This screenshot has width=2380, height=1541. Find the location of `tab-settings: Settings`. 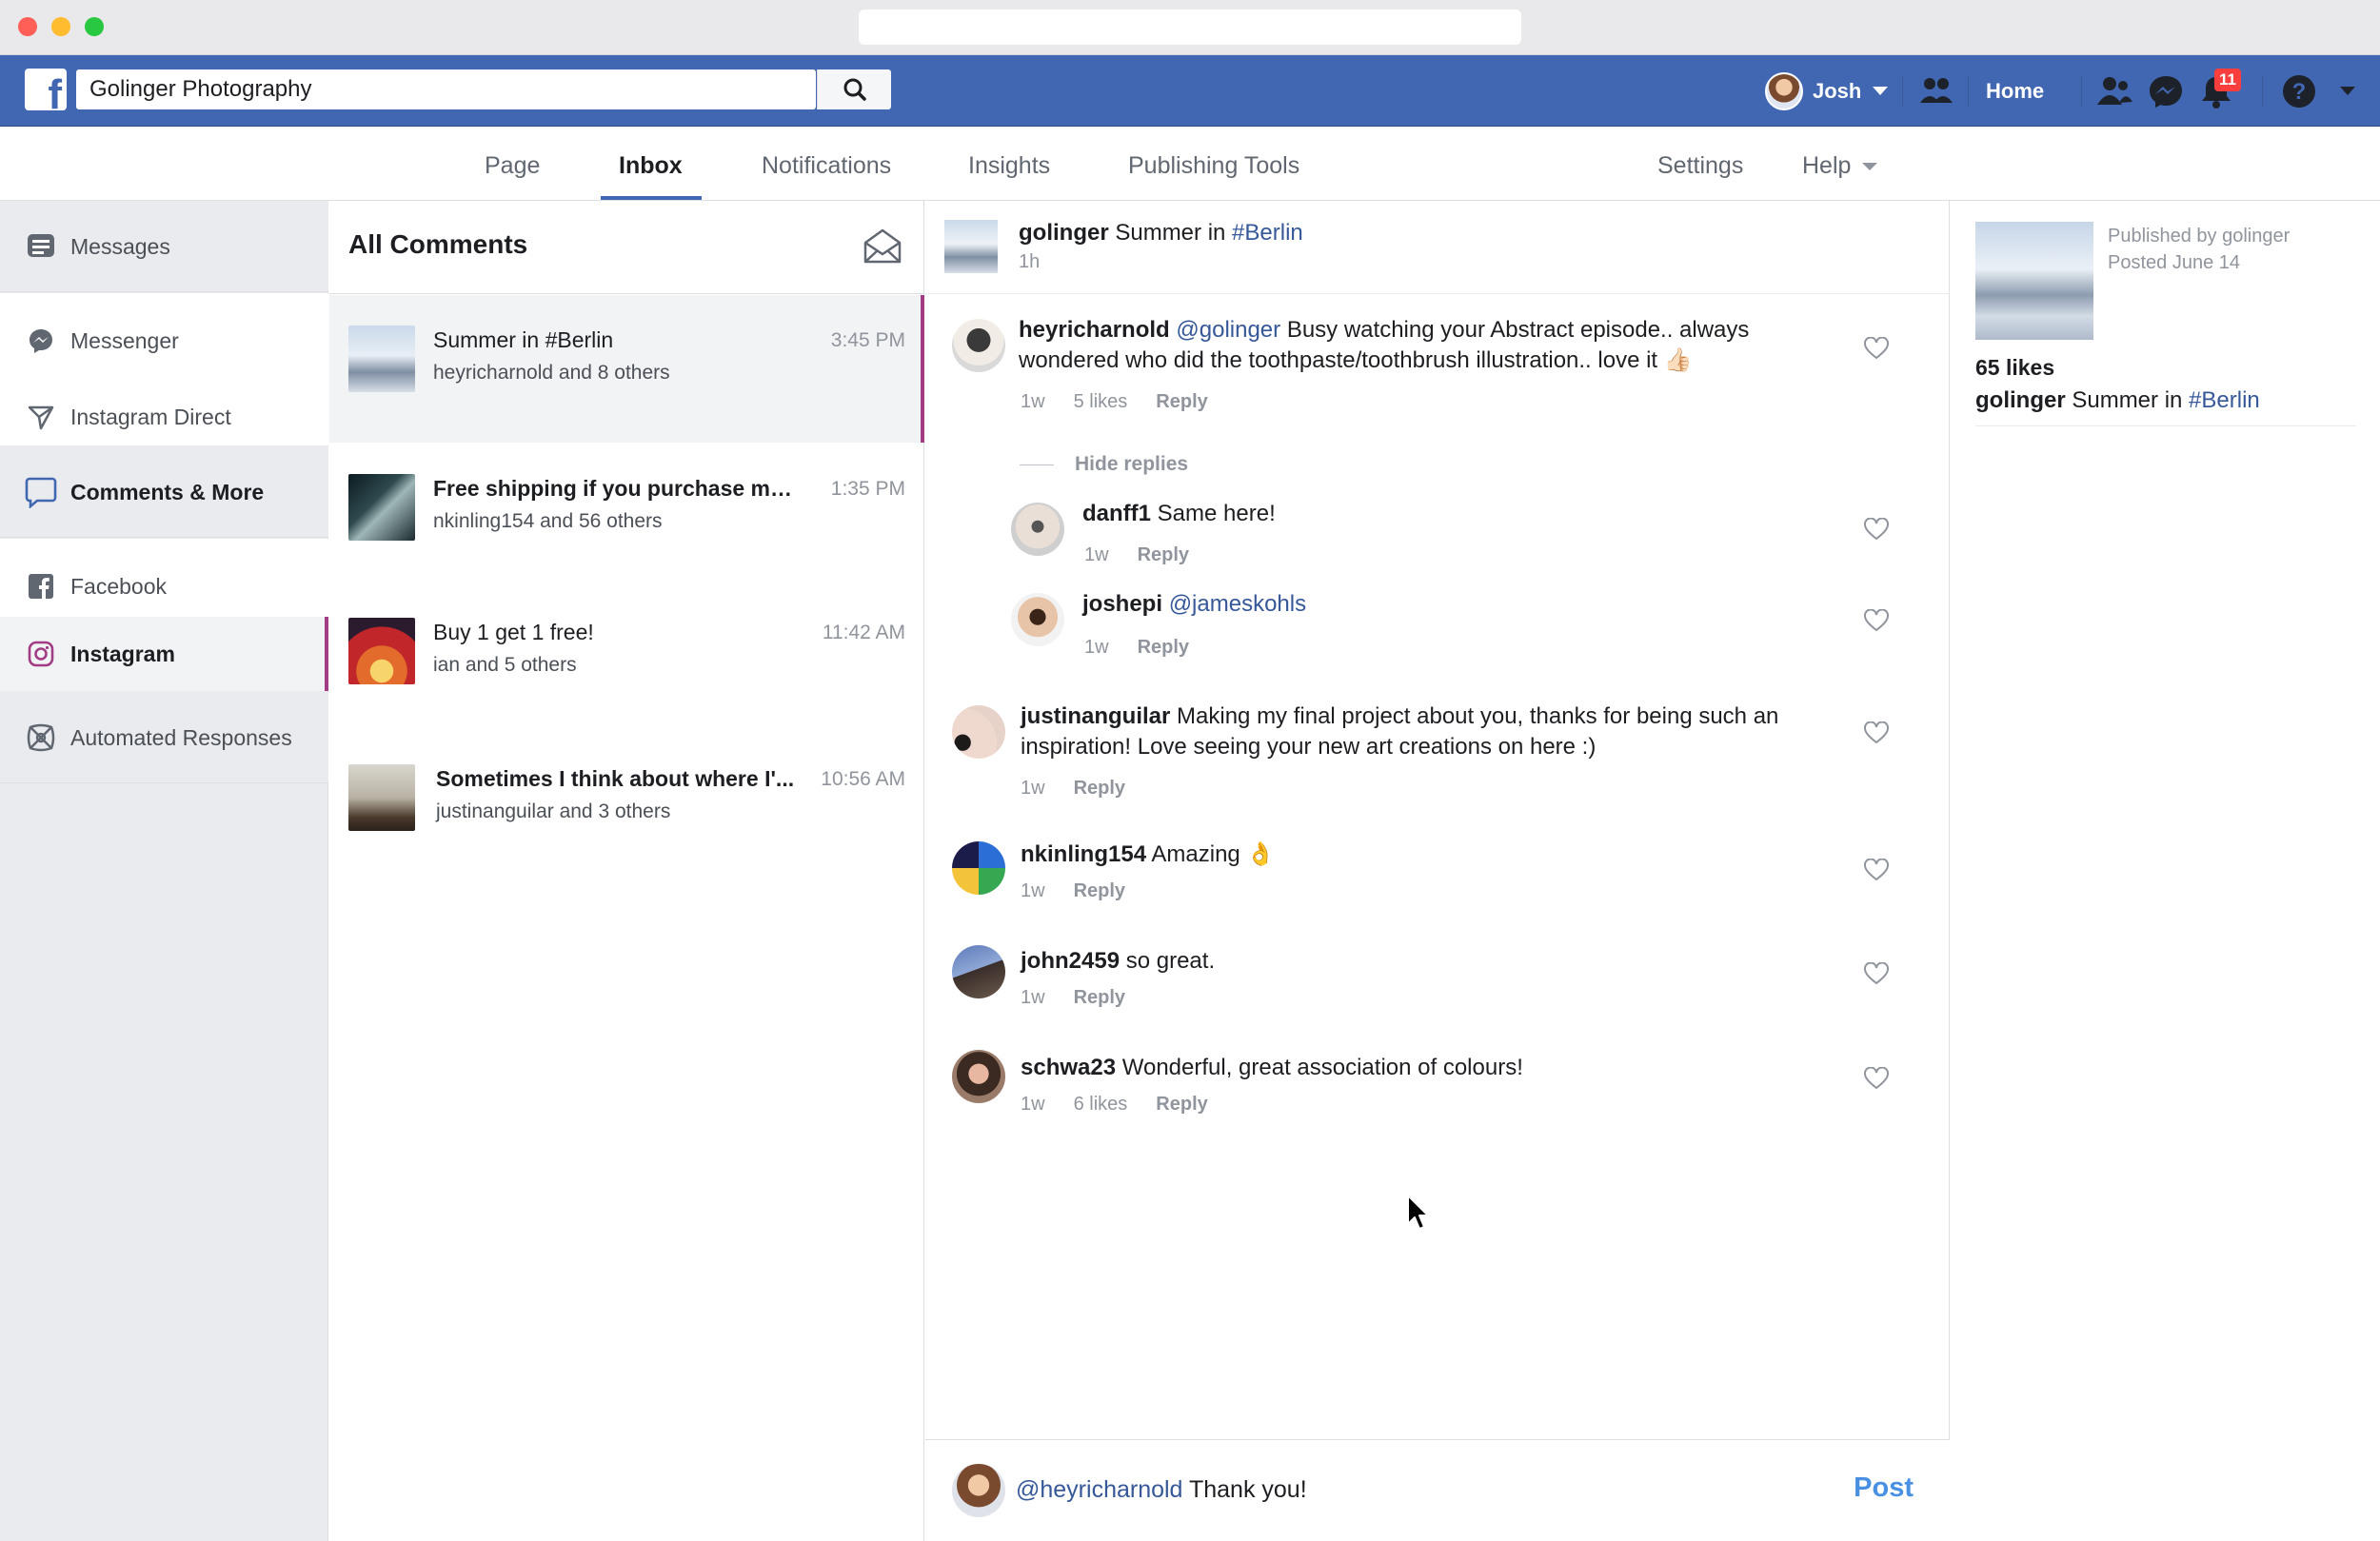

tab-settings: Settings is located at coordinates (1700, 164).